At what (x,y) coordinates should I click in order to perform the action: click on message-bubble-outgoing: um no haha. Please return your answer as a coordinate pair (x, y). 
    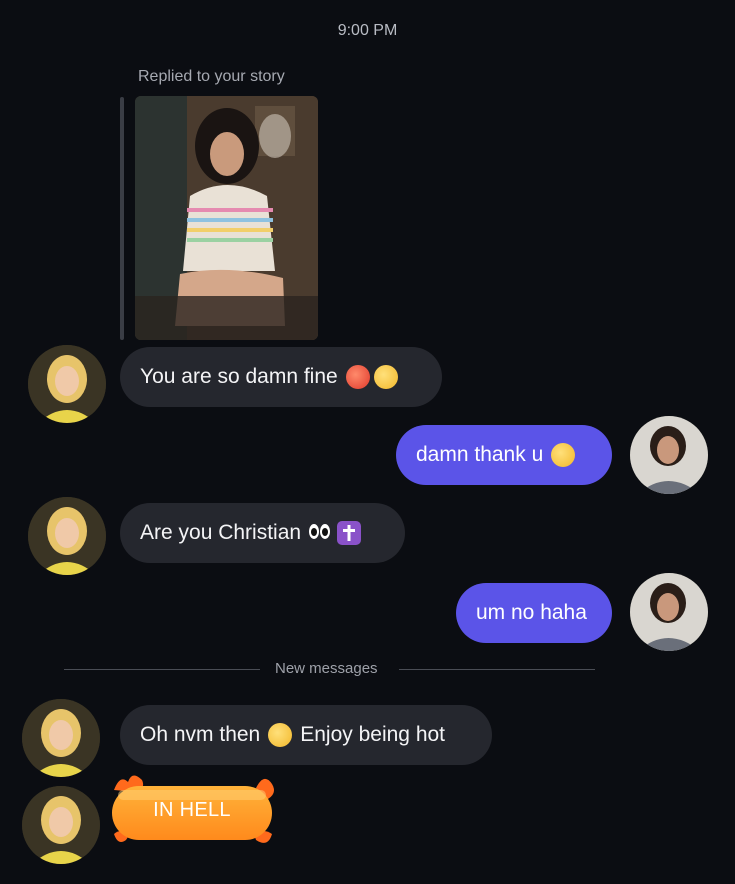
    Looking at the image, I should click on (534, 613).